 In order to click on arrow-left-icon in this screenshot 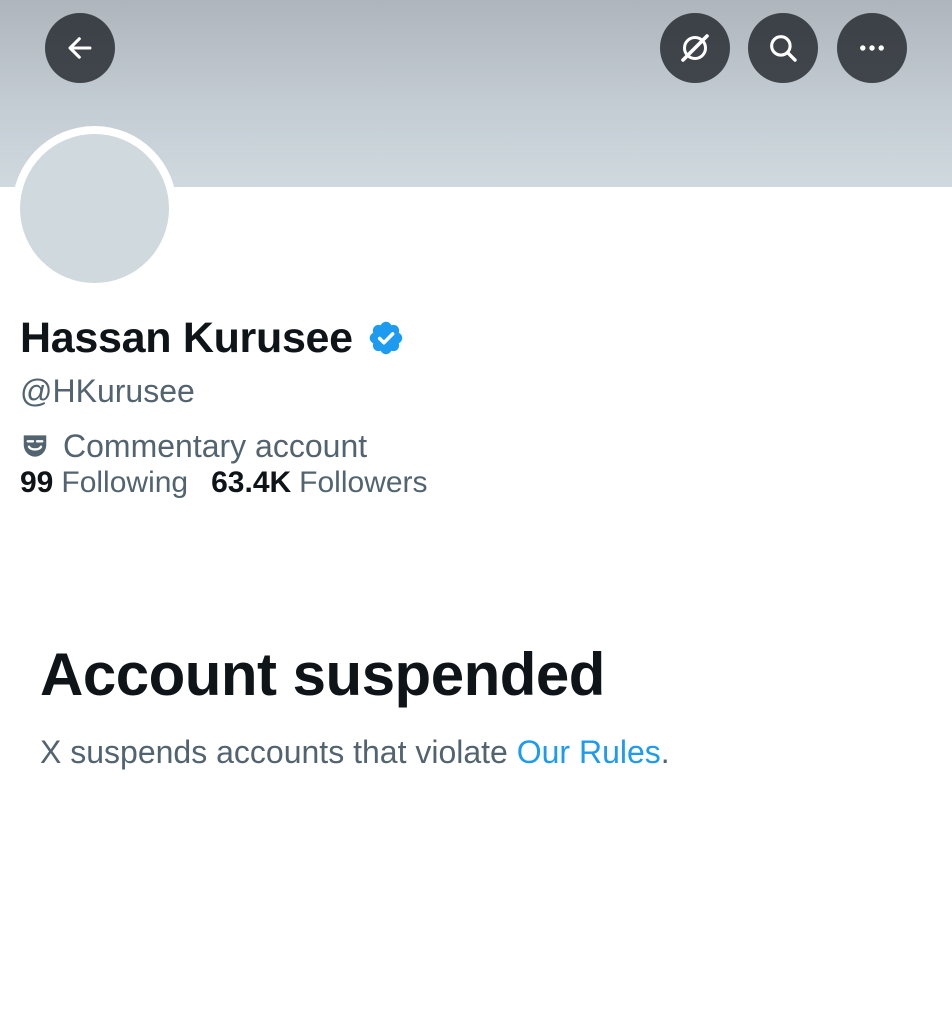, I will do `click(80, 48)`.